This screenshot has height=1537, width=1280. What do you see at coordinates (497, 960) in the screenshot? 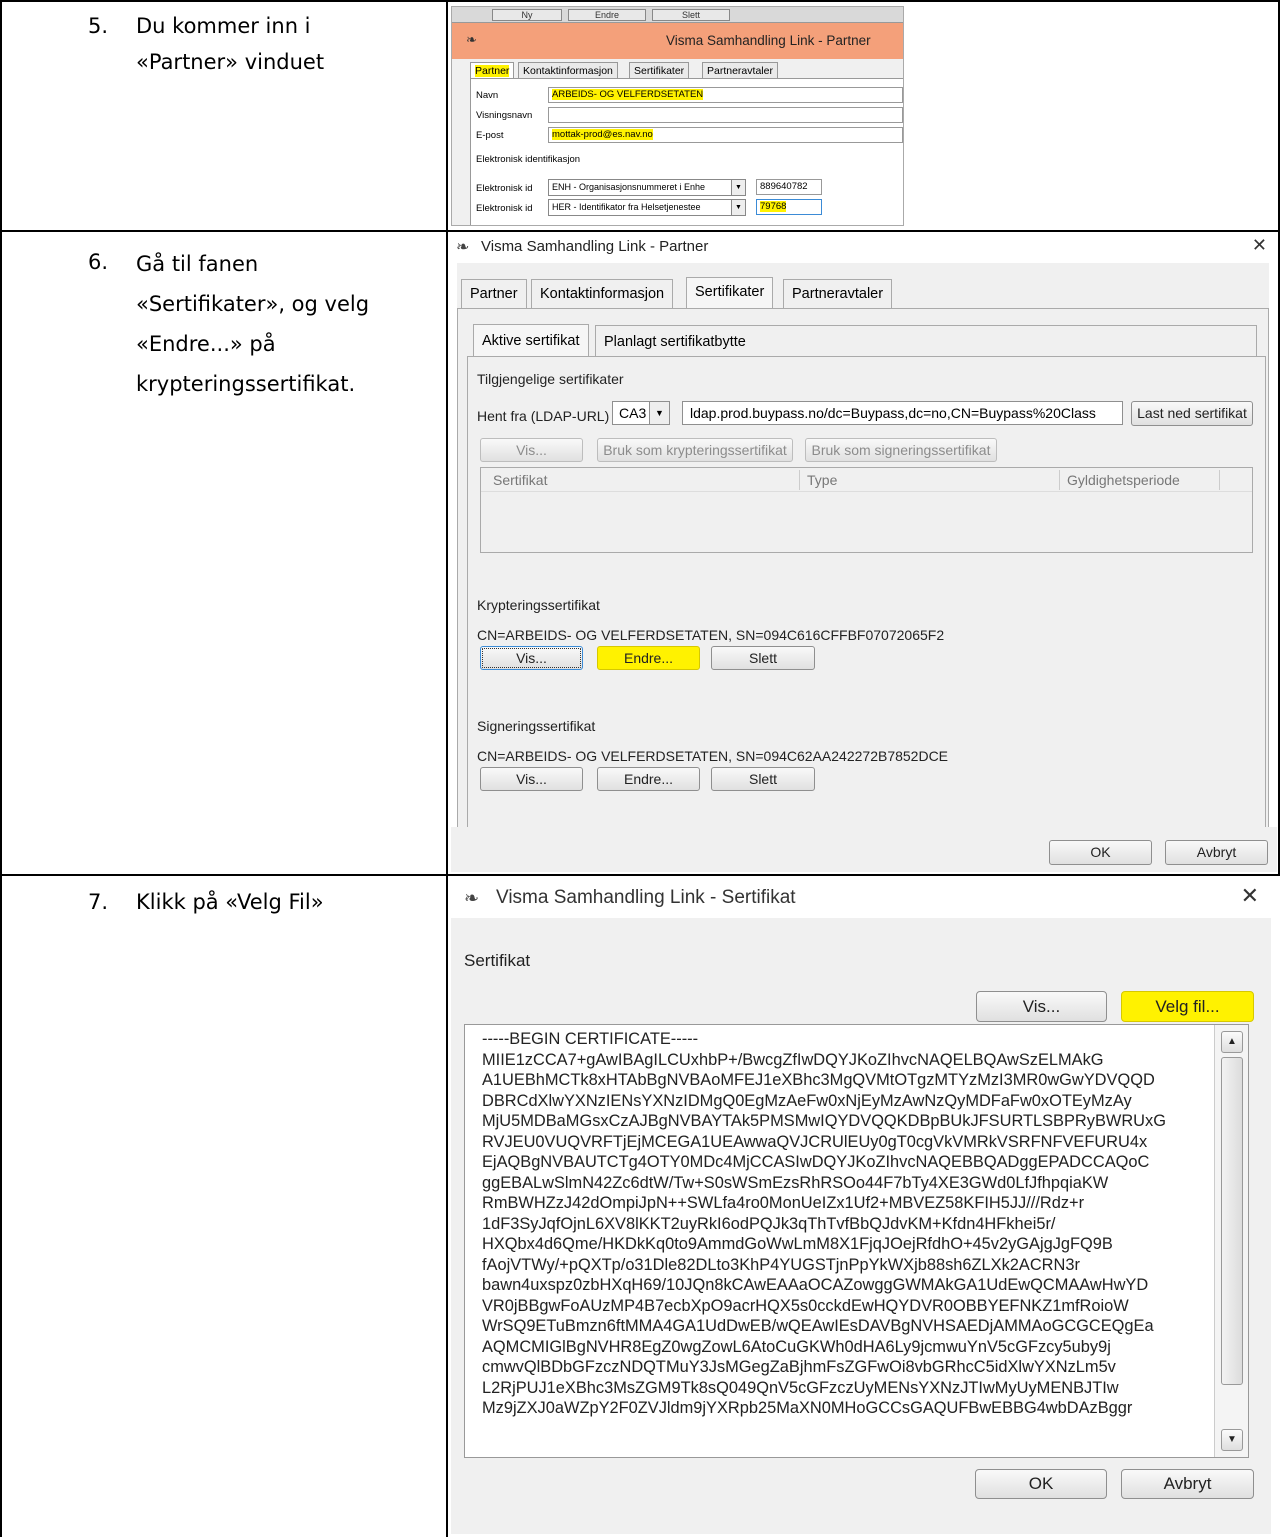
I see `certificate-label: Sertifikat` at bounding box center [497, 960].